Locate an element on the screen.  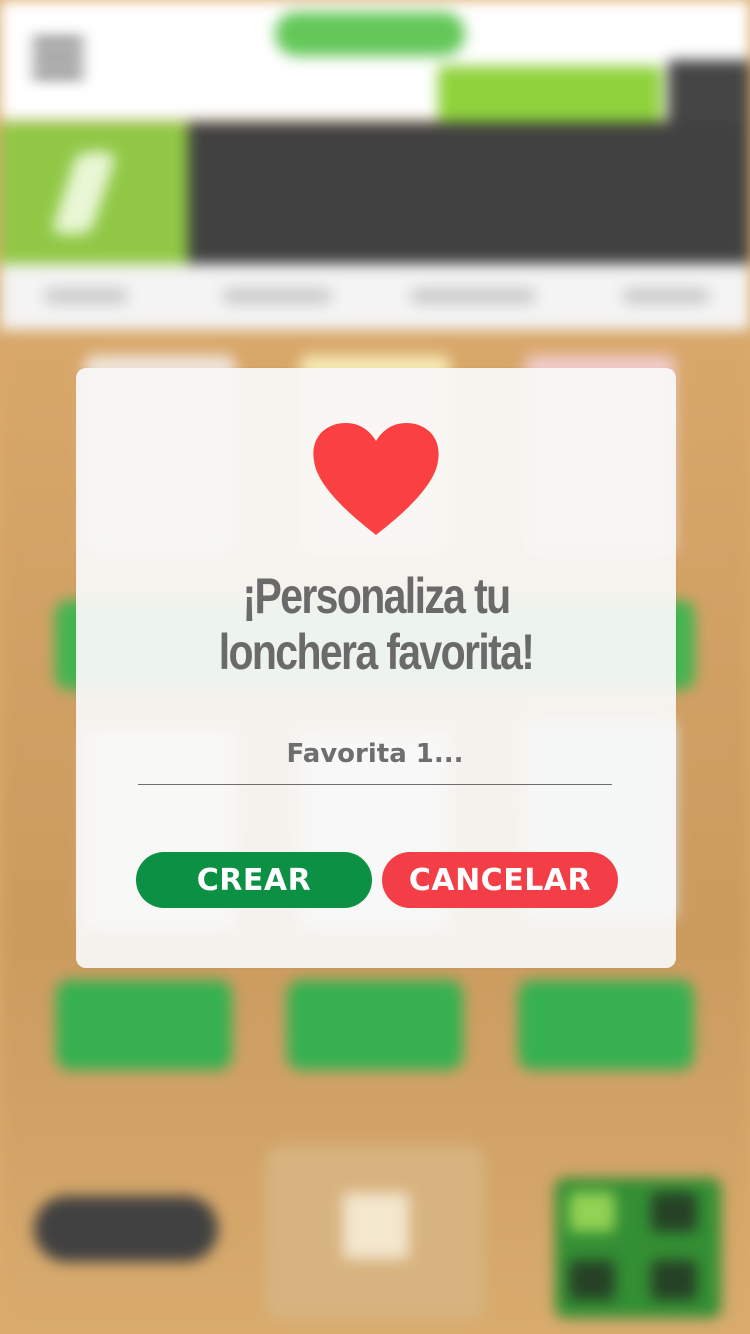
create-button: CREAR is located at coordinates (254, 880).